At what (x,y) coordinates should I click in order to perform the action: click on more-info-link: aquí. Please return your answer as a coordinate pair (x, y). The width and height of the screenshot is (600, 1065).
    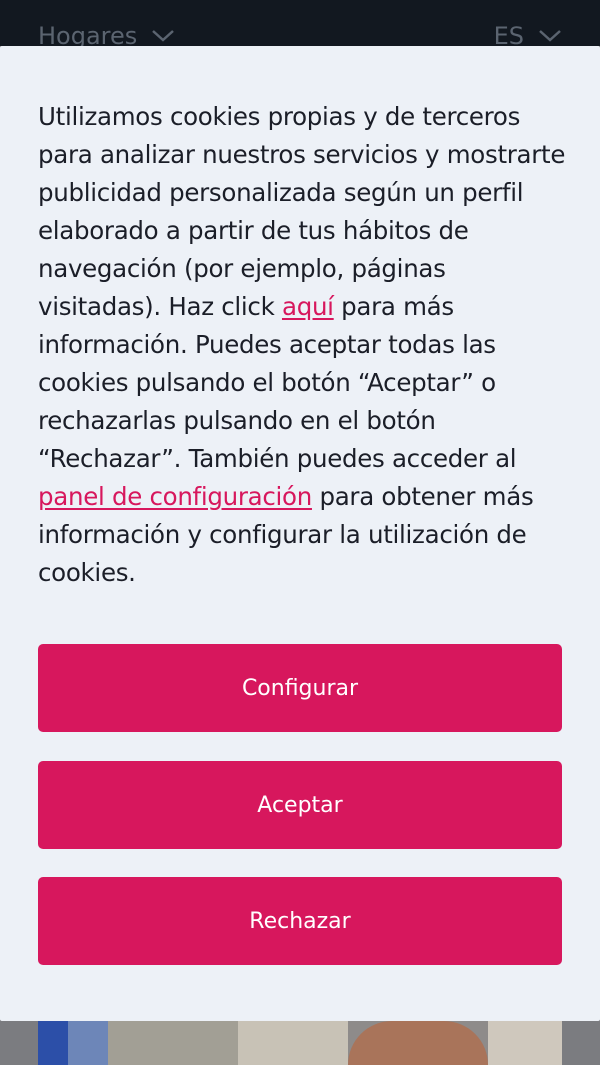
    Looking at the image, I should click on (308, 306).